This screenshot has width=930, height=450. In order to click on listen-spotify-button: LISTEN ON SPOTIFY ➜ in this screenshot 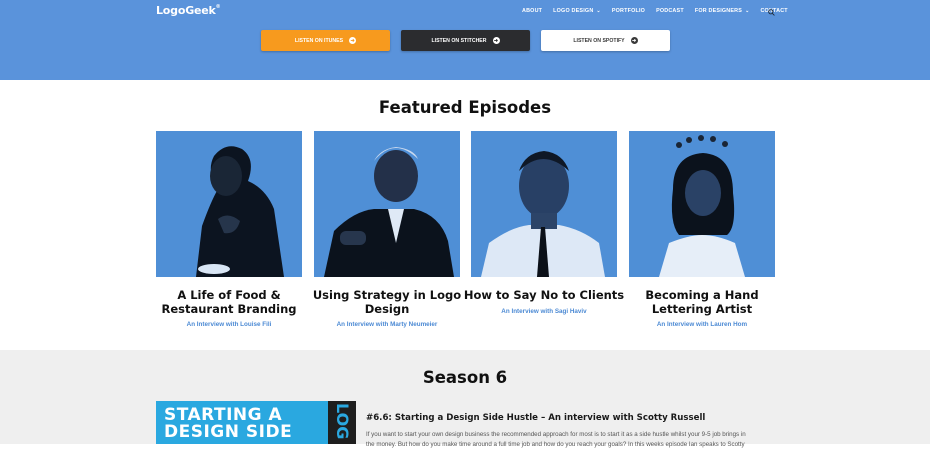, I will do `click(605, 40)`.